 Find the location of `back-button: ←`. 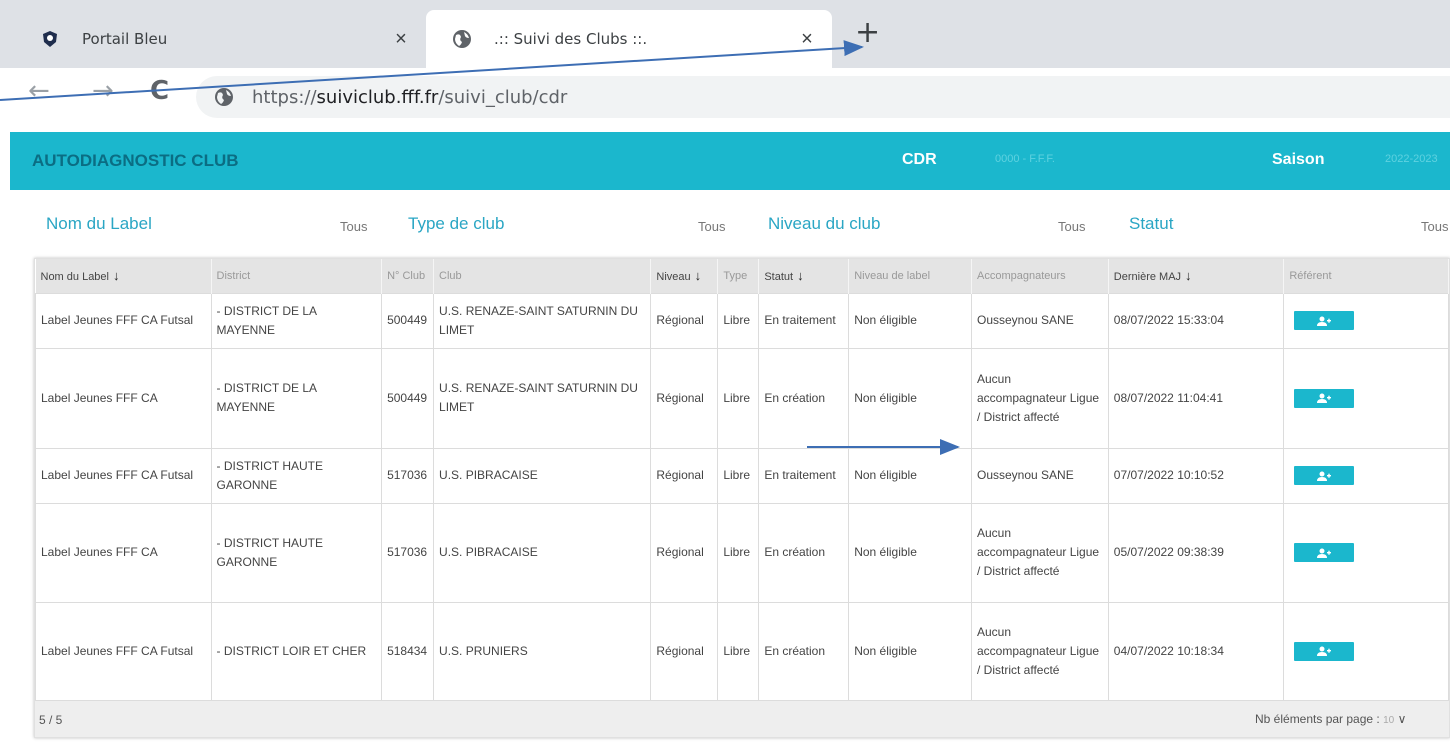

back-button: ← is located at coordinates (39, 91).